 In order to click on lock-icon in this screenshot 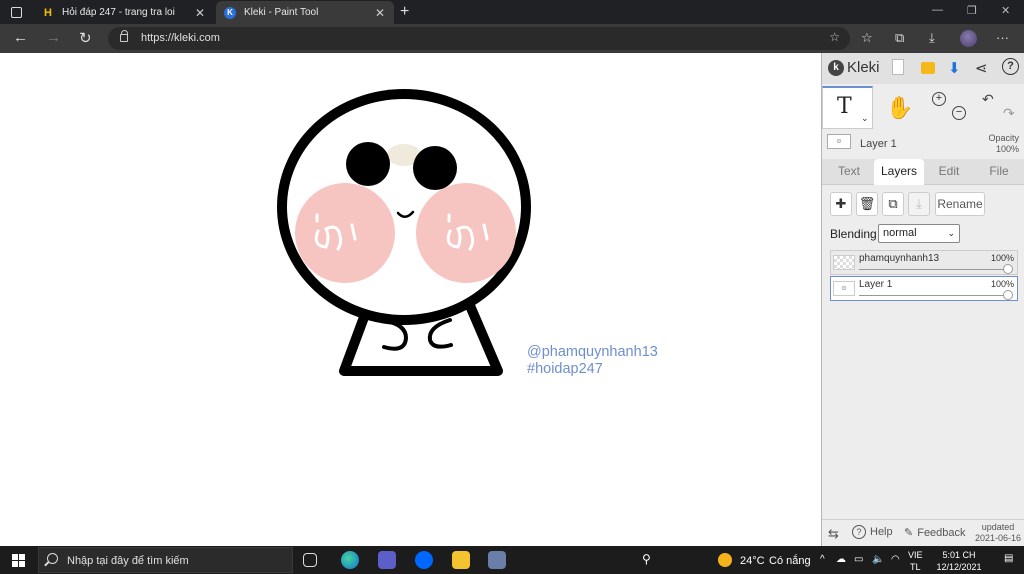, I will do `click(124, 36)`.